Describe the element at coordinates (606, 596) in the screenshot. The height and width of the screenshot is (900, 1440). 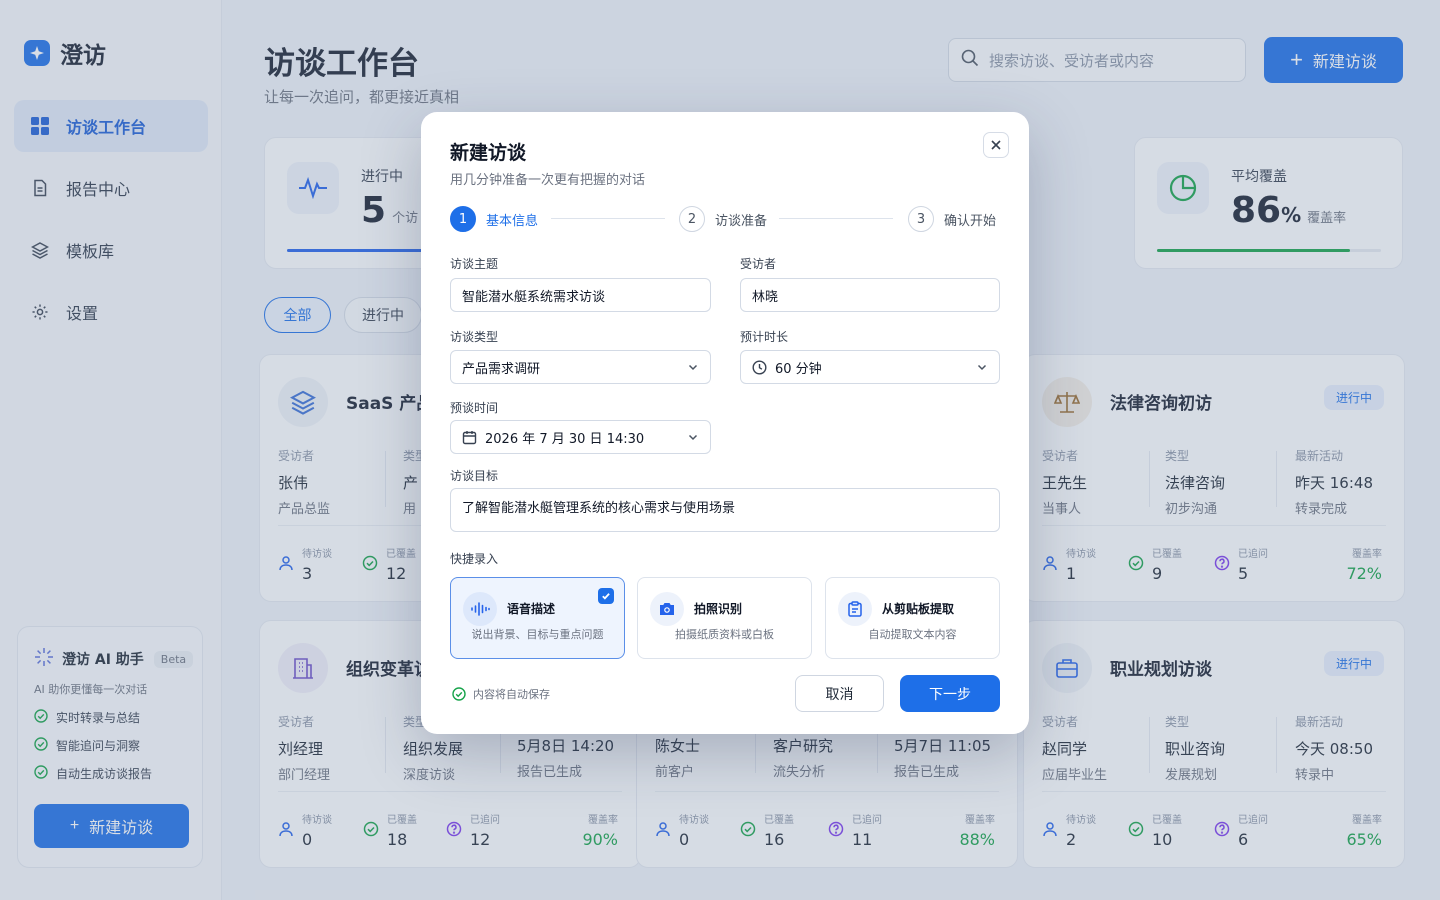
I see `checkbox-checked-icon` at that location.